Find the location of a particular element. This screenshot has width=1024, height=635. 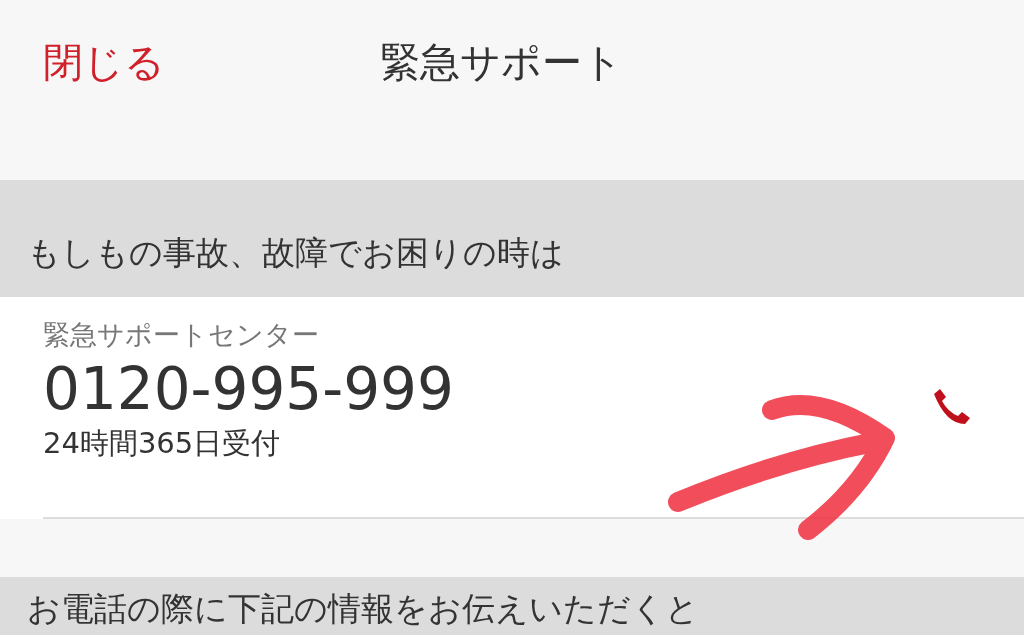

section-heading: お電話の際に下記の情報をお伝えいただくと is located at coordinates (363, 609).